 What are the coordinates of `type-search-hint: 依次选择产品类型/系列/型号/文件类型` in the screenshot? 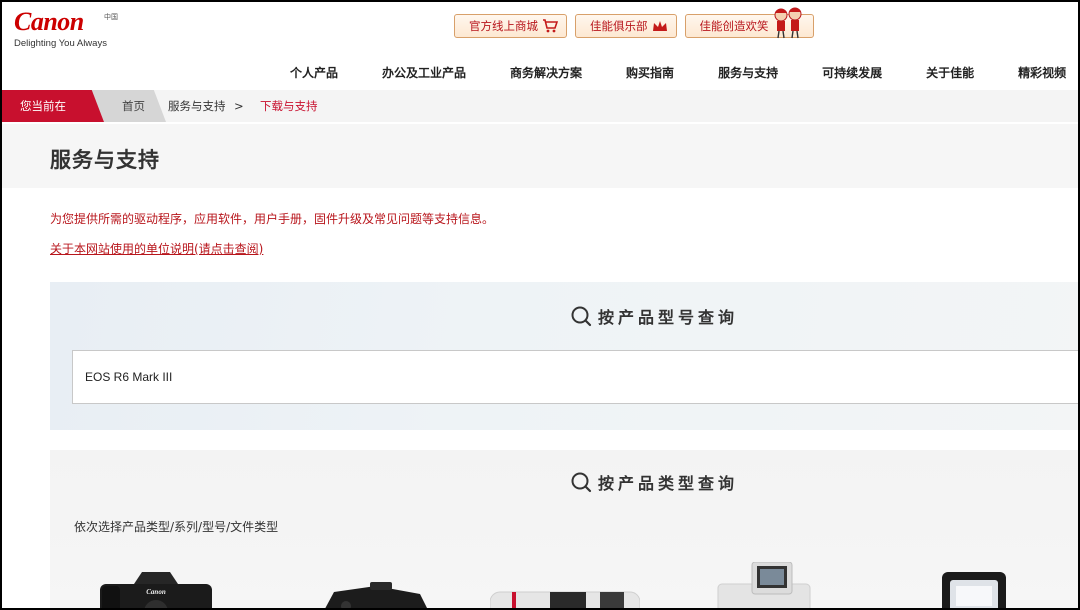 It's located at (176, 527).